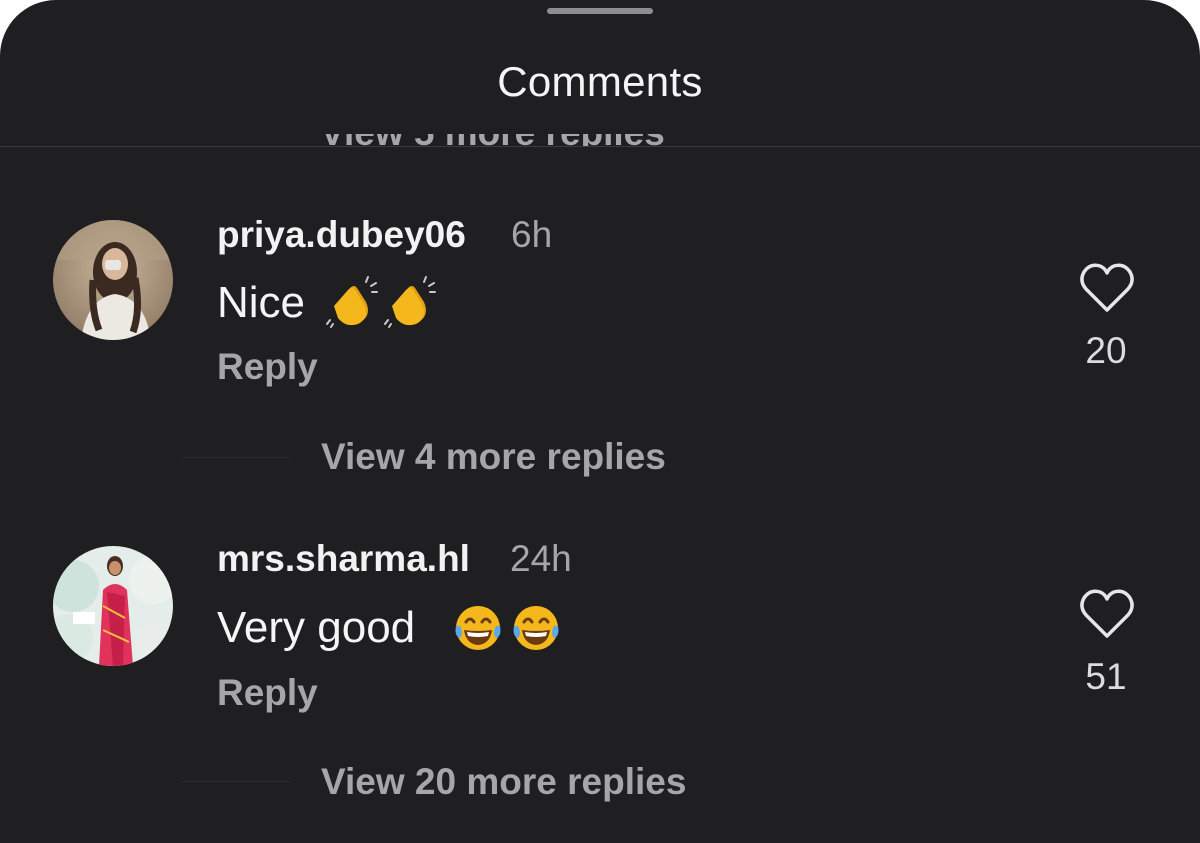 This screenshot has width=1200, height=843. I want to click on clipped-view-replies-label: View 5 more replies, so click(492, 140).